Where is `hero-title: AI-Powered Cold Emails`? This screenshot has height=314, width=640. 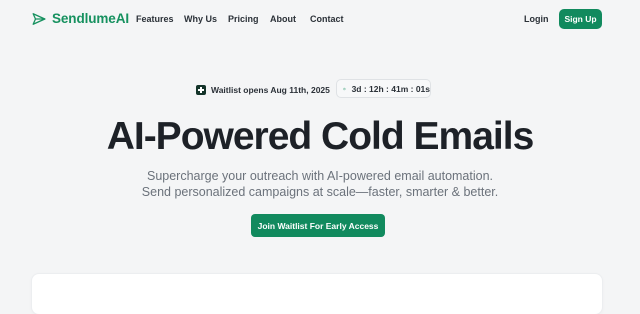
hero-title: AI-Powered Cold Emails is located at coordinates (320, 136).